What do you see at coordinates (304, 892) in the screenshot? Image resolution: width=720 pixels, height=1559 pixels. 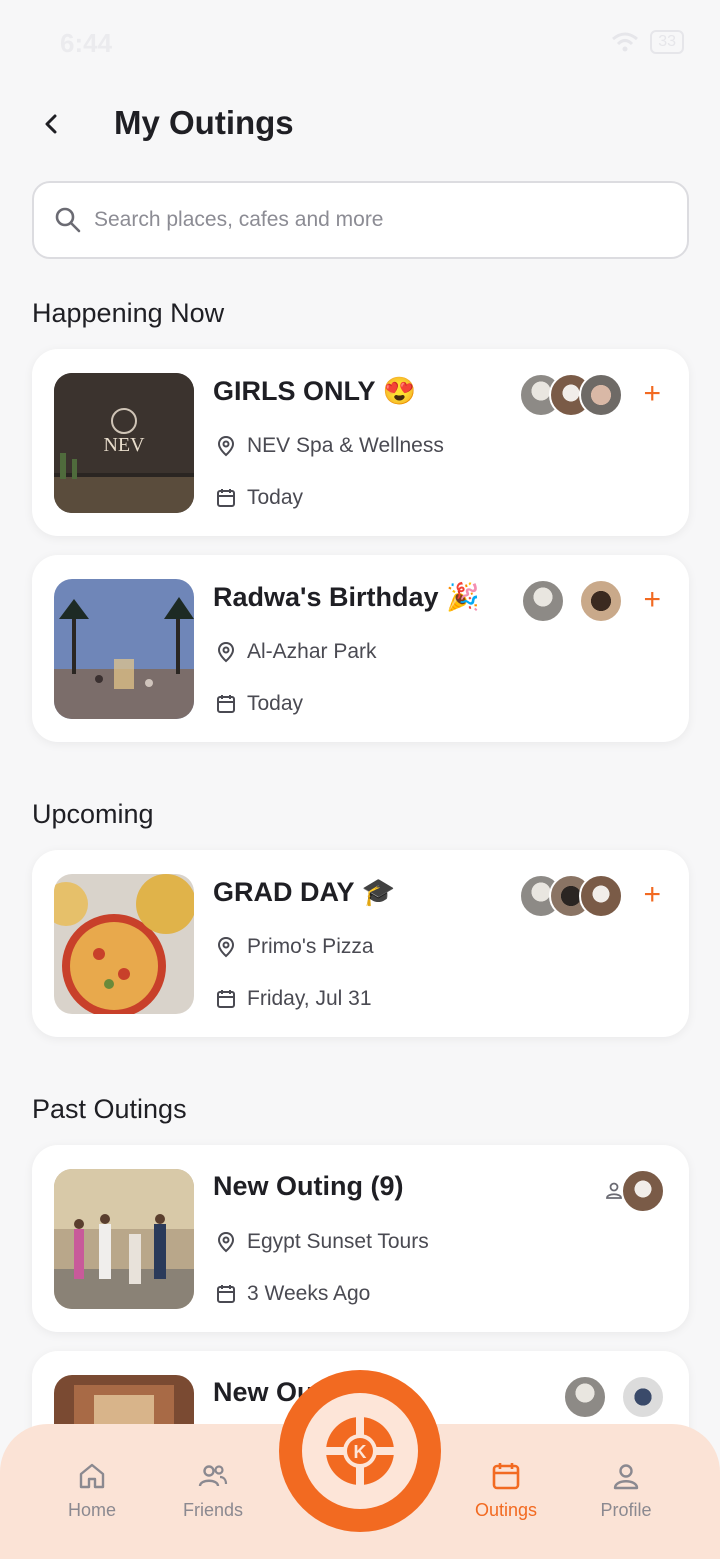 I see `outing-title: GRAD DAY 🎓` at bounding box center [304, 892].